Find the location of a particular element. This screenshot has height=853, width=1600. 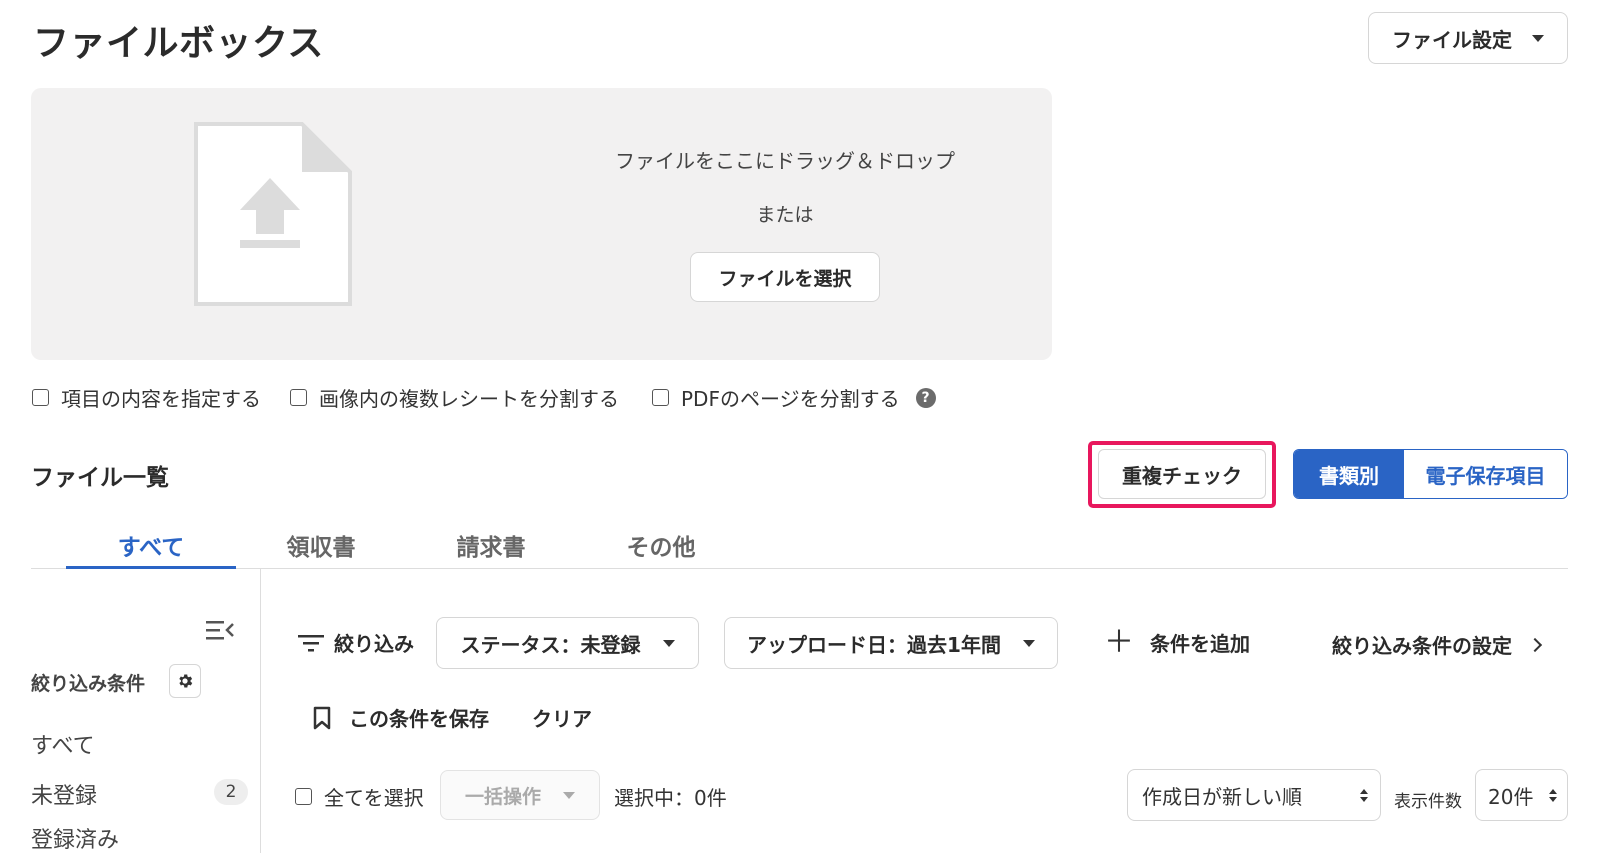

option-label: 画像内の複数レシートを分割する is located at coordinates (469, 399).